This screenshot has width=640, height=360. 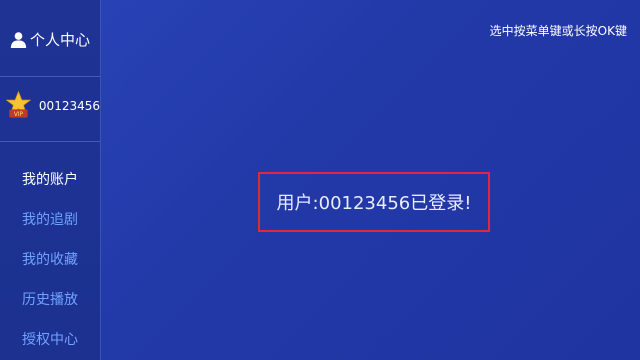 I want to click on sidebar-item-history: 历史播放, so click(x=50, y=300).